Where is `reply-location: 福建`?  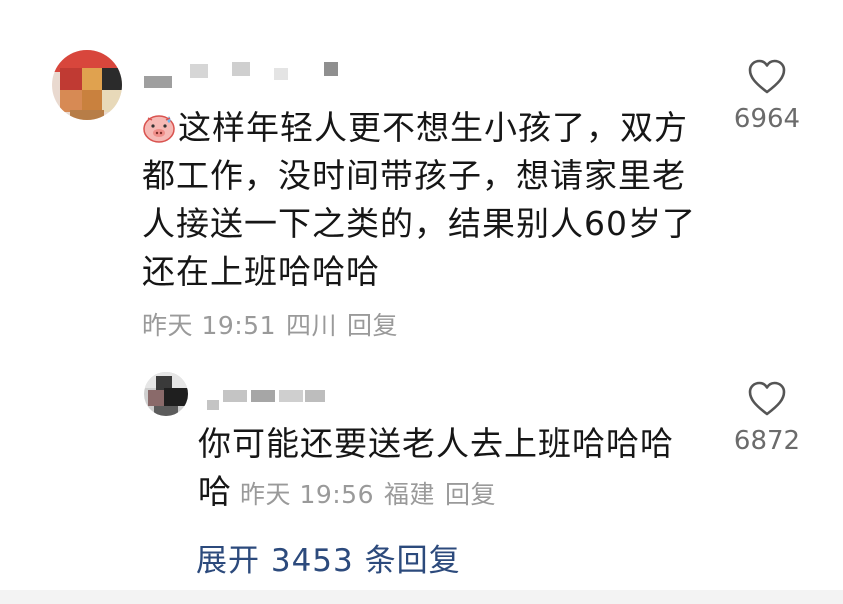 reply-location: 福建 is located at coordinates (410, 494).